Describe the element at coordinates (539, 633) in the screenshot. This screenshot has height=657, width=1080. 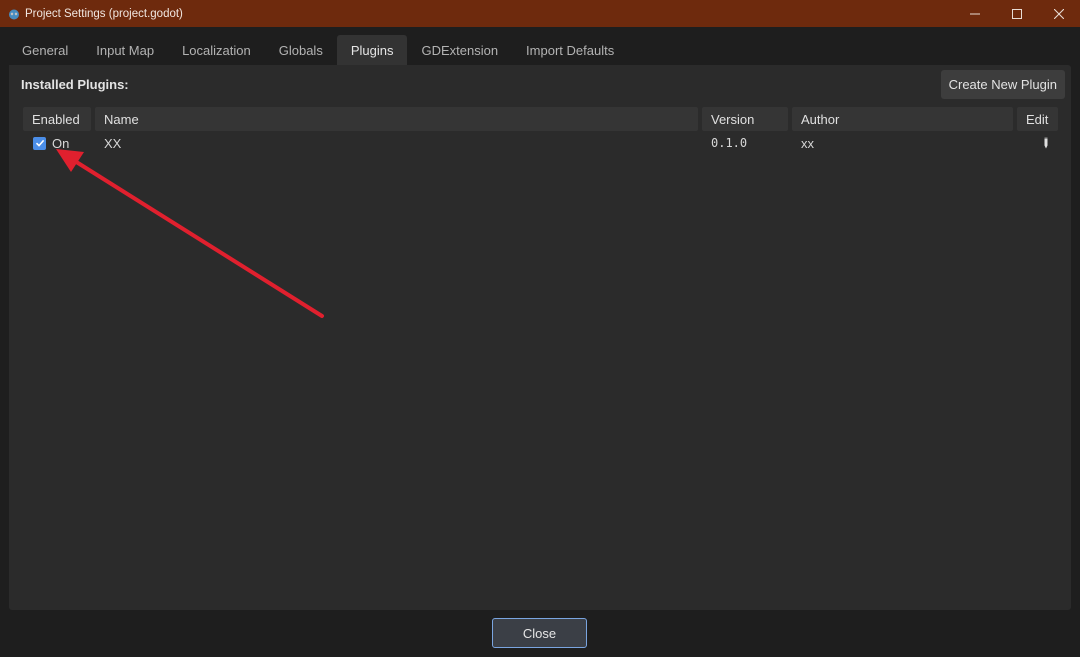
I see `close-button: Close` at that location.